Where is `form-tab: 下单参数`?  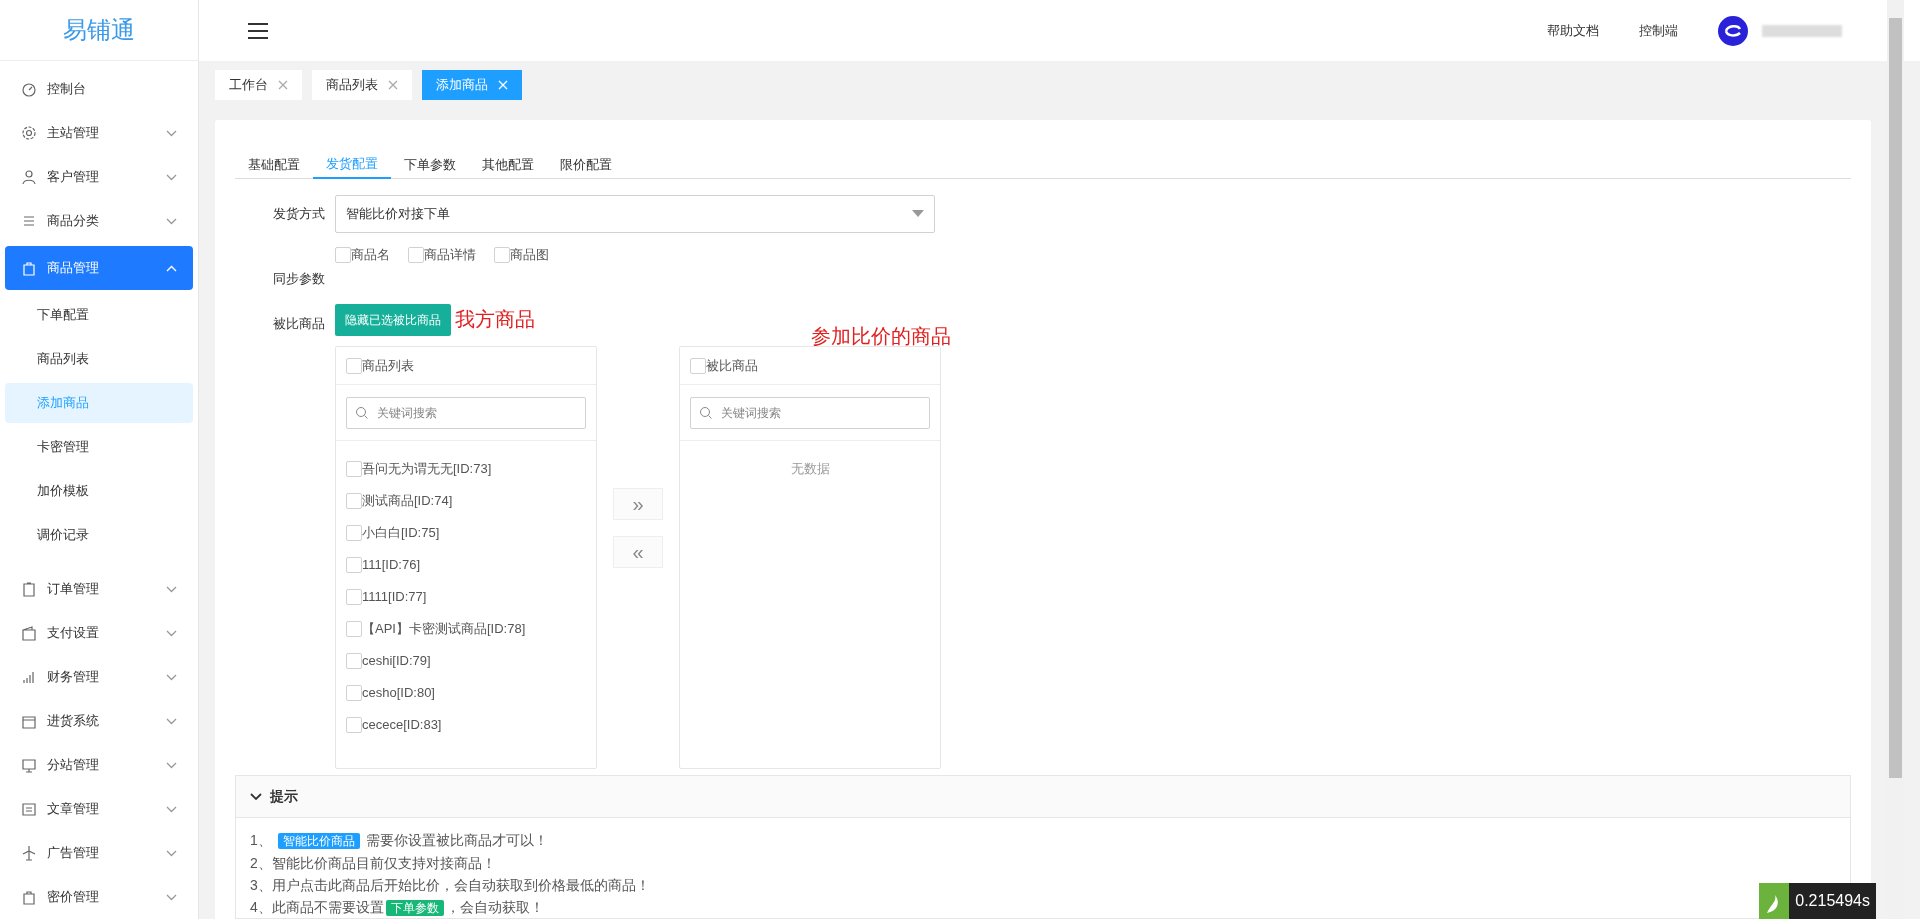
form-tab: 下单参数 is located at coordinates (430, 164).